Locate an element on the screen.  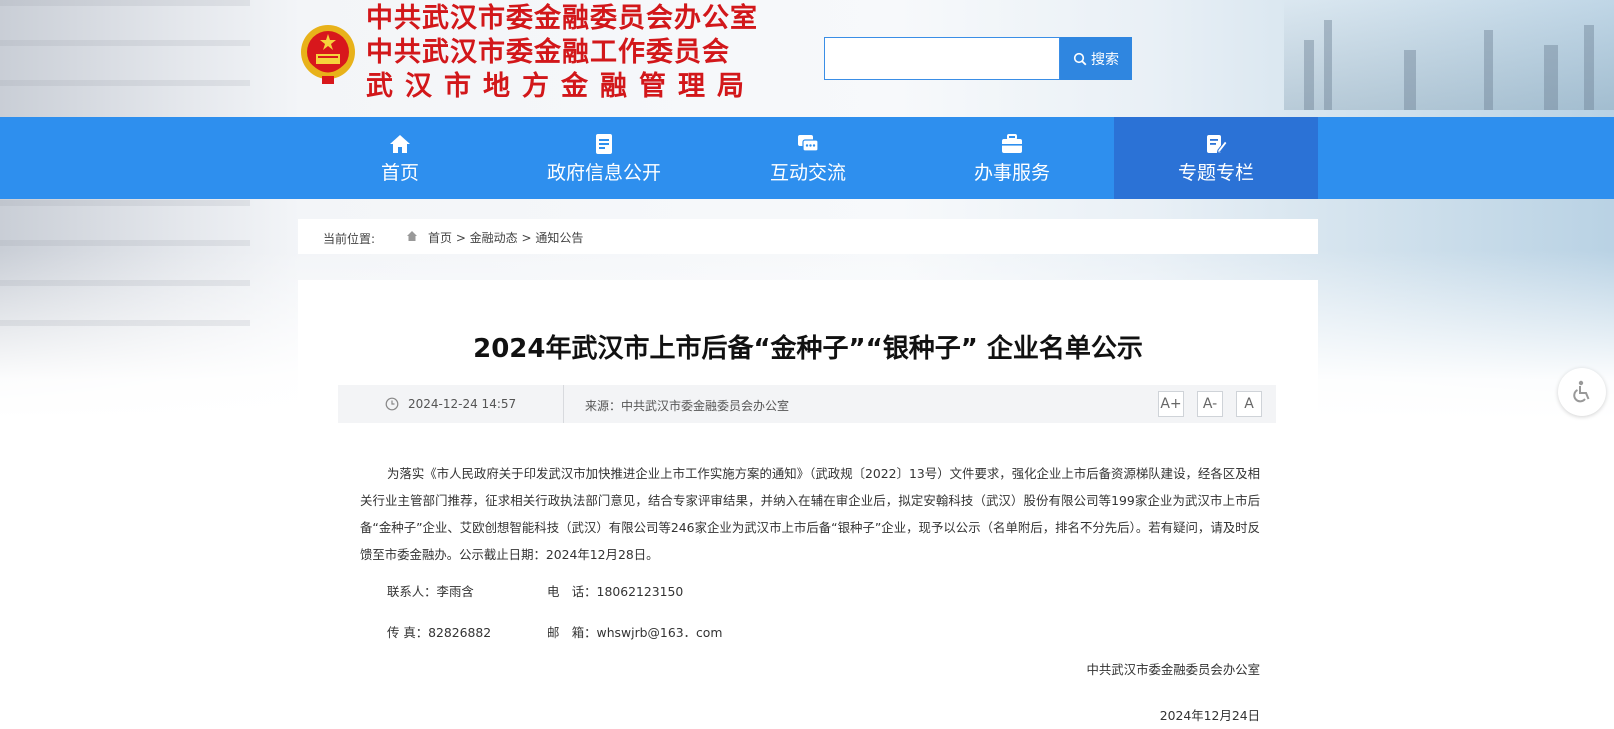
nav-item-services: 办事服务 is located at coordinates (1012, 158).